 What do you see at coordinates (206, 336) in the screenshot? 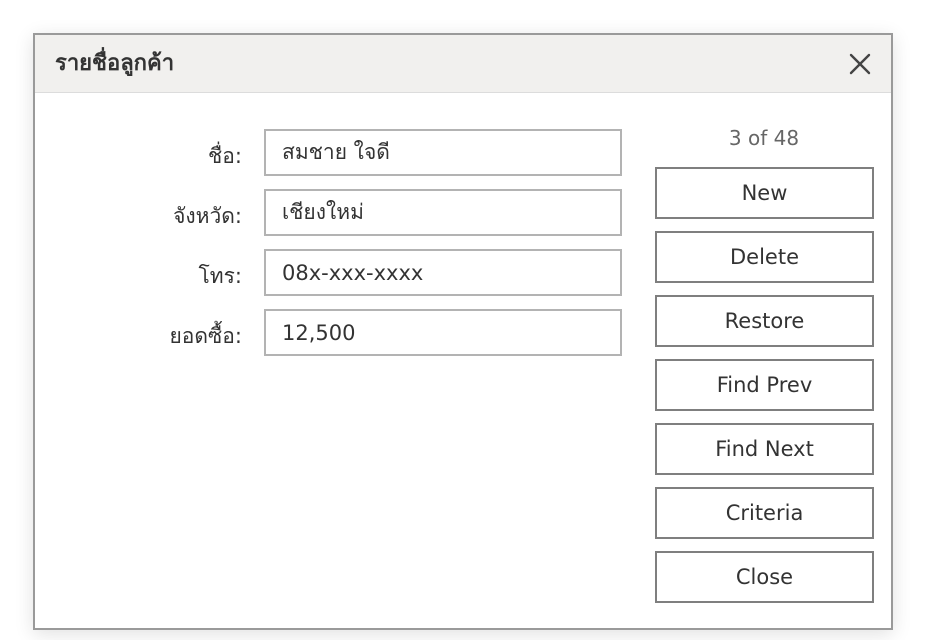
I see `field-label-purchase-total: ยอดซื้อ:` at bounding box center [206, 336].